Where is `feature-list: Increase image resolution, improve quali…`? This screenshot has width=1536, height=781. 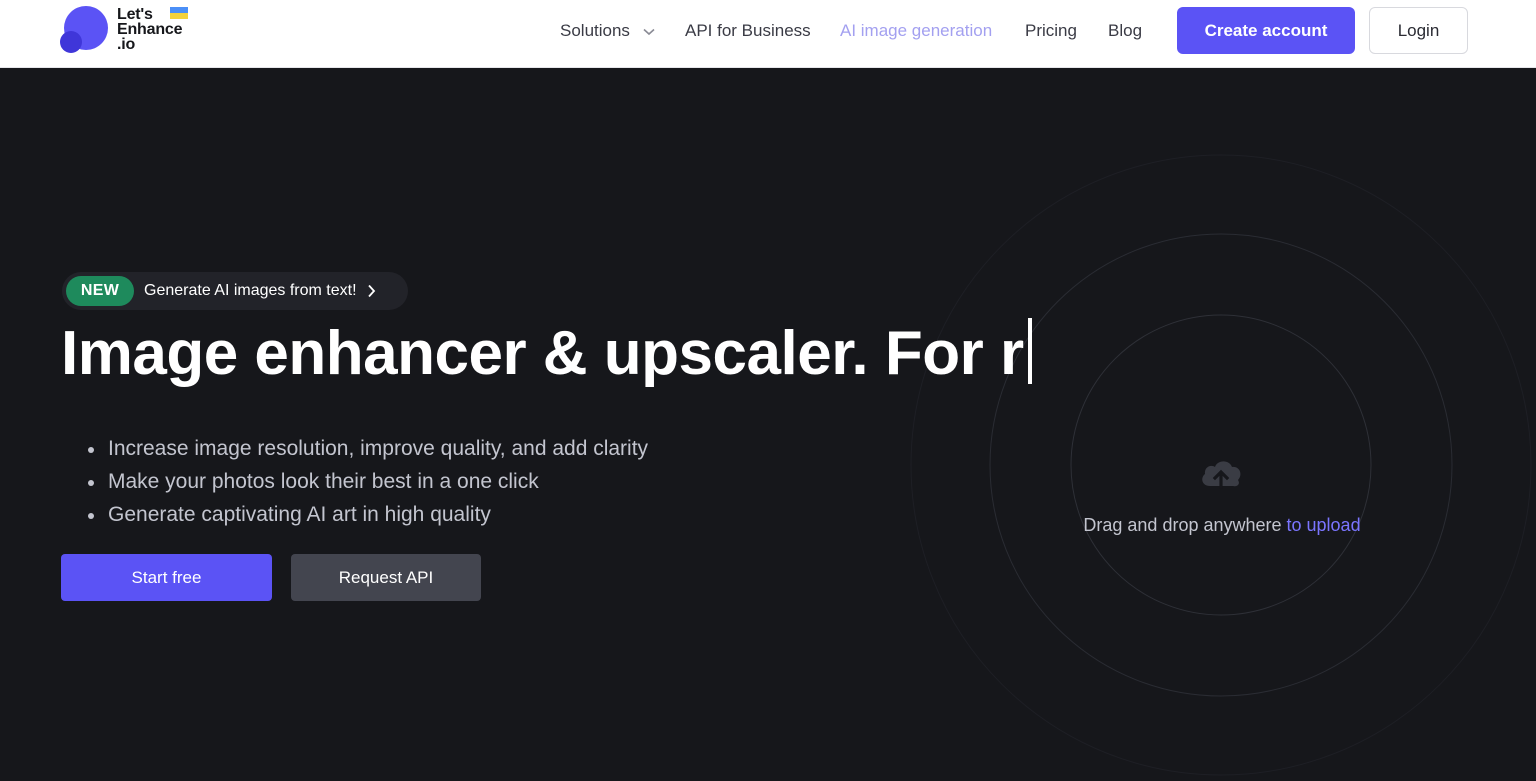
feature-list: Increase image resolution, improve quali… is located at coordinates (368, 483).